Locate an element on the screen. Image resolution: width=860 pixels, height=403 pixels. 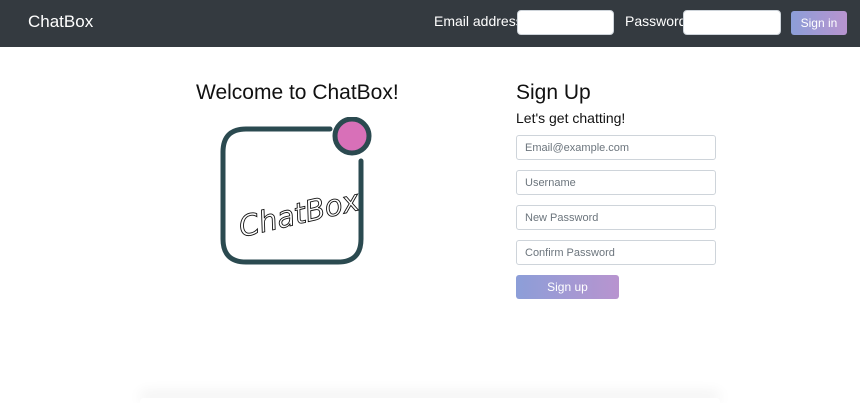
bottom-panel-edge is located at coordinates (430, 400).